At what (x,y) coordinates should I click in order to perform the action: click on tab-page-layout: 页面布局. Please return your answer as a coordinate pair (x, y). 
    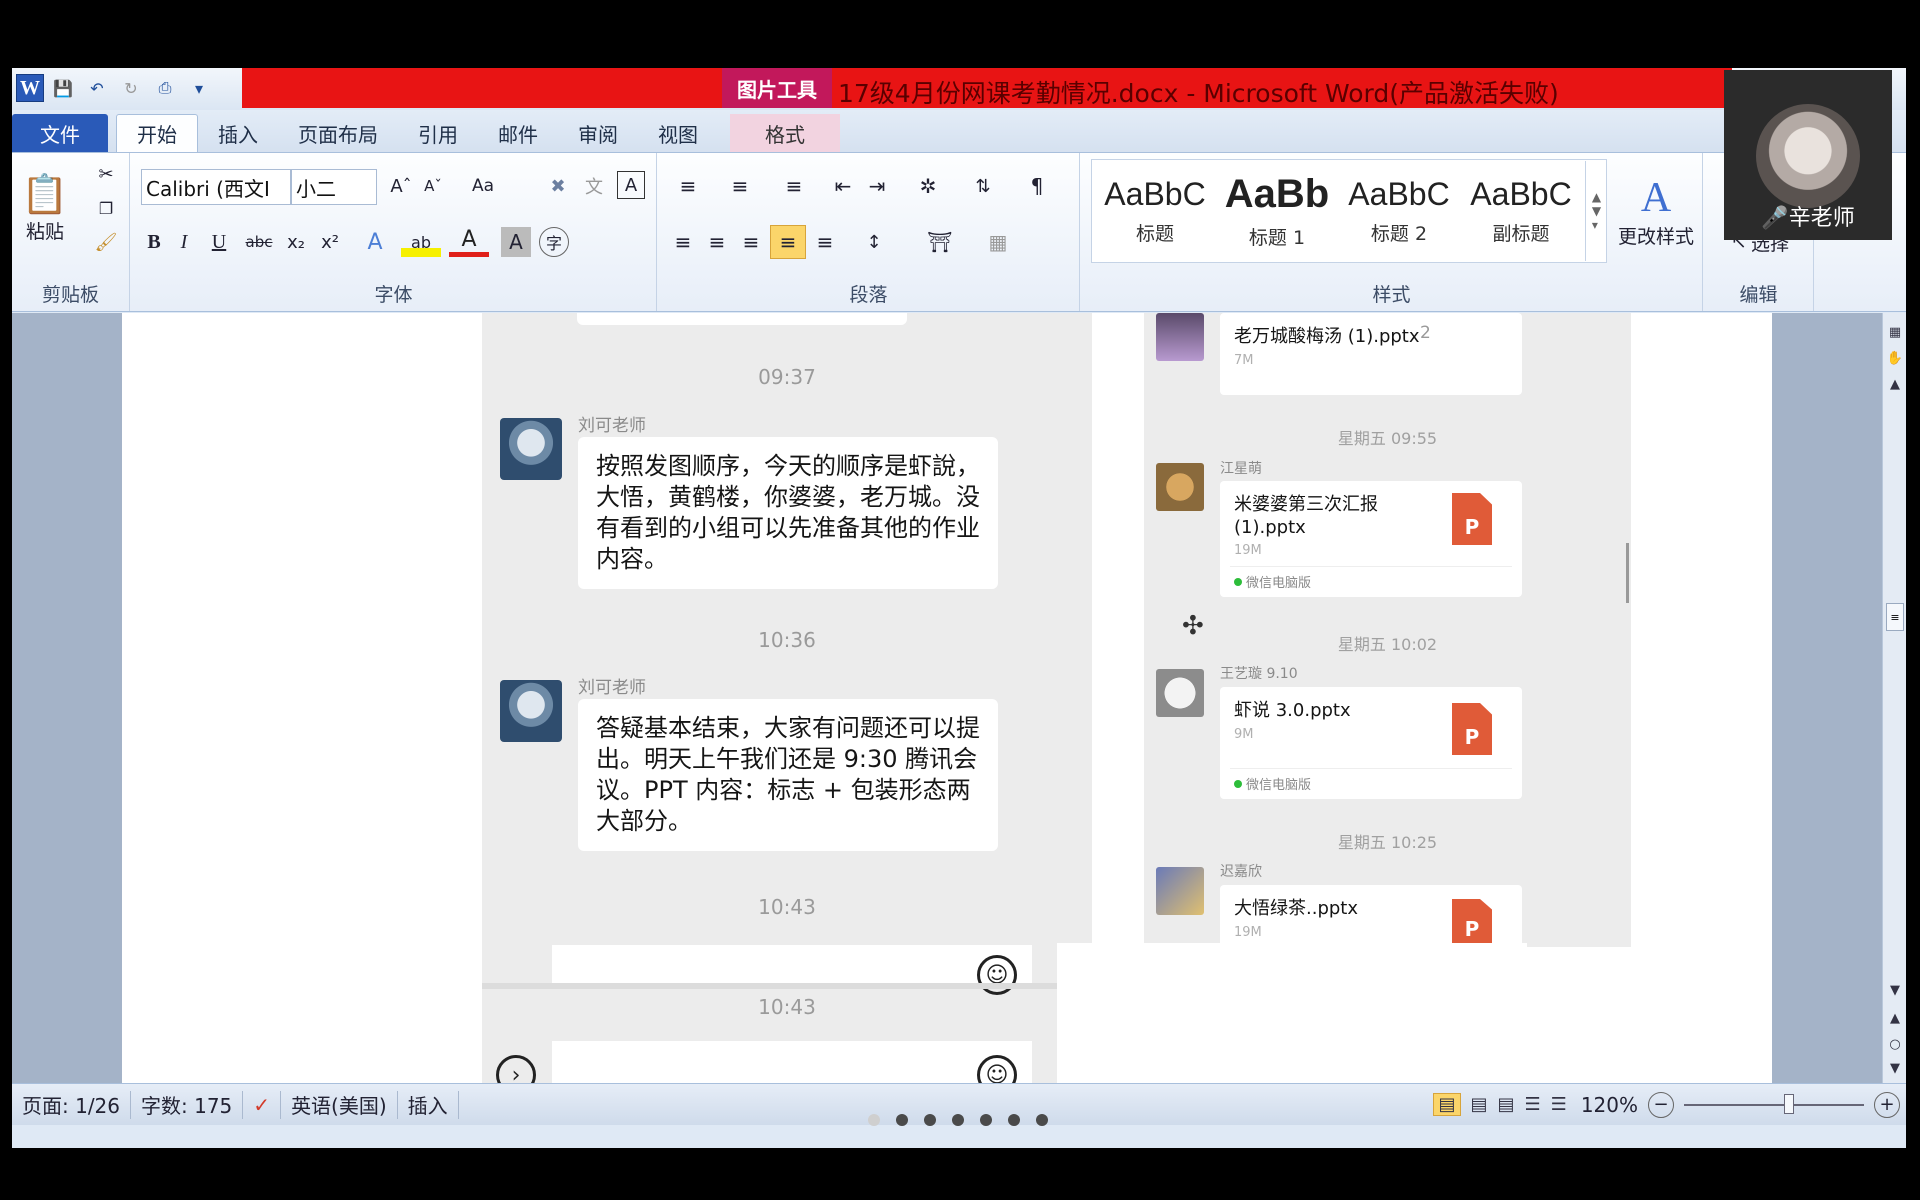
    Looking at the image, I should click on (338, 133).